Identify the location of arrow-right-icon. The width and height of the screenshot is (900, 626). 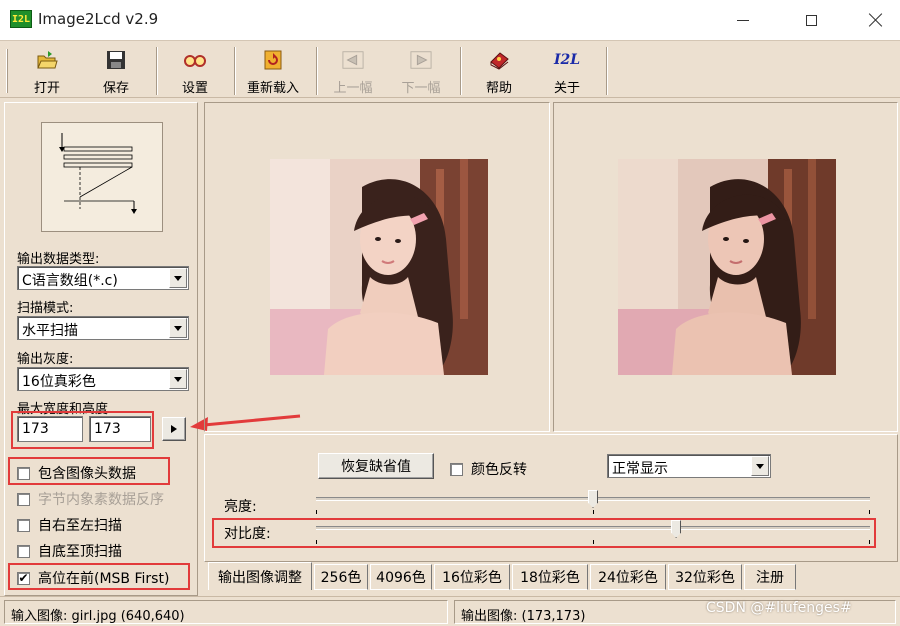
(421, 60).